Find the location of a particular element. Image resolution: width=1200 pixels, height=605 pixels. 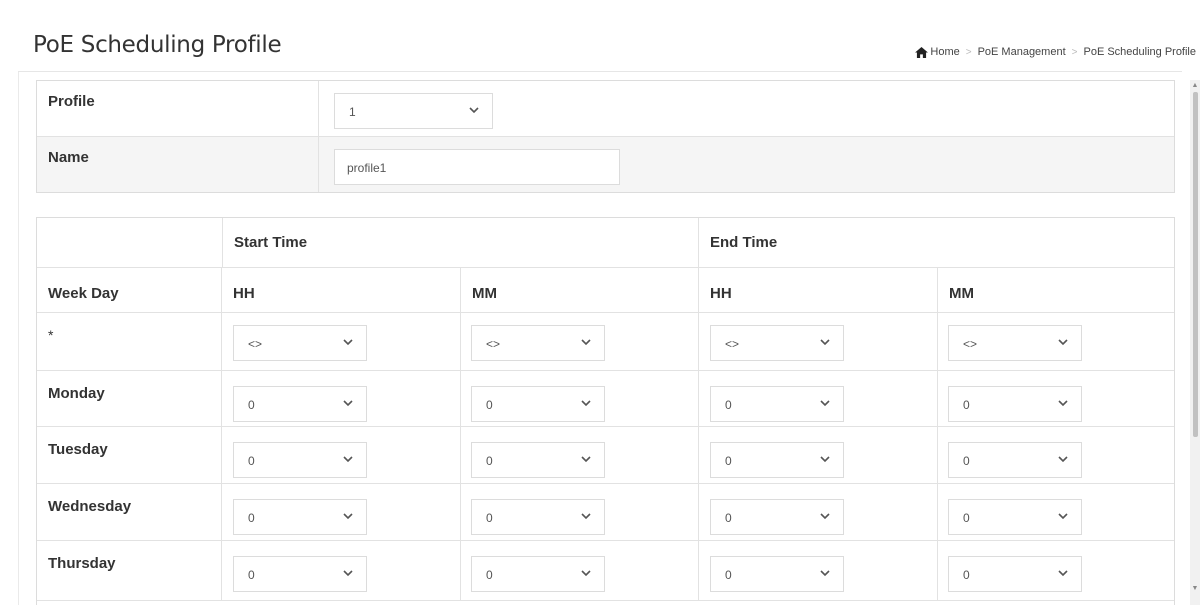

end-hh-select: <> is located at coordinates (777, 343).